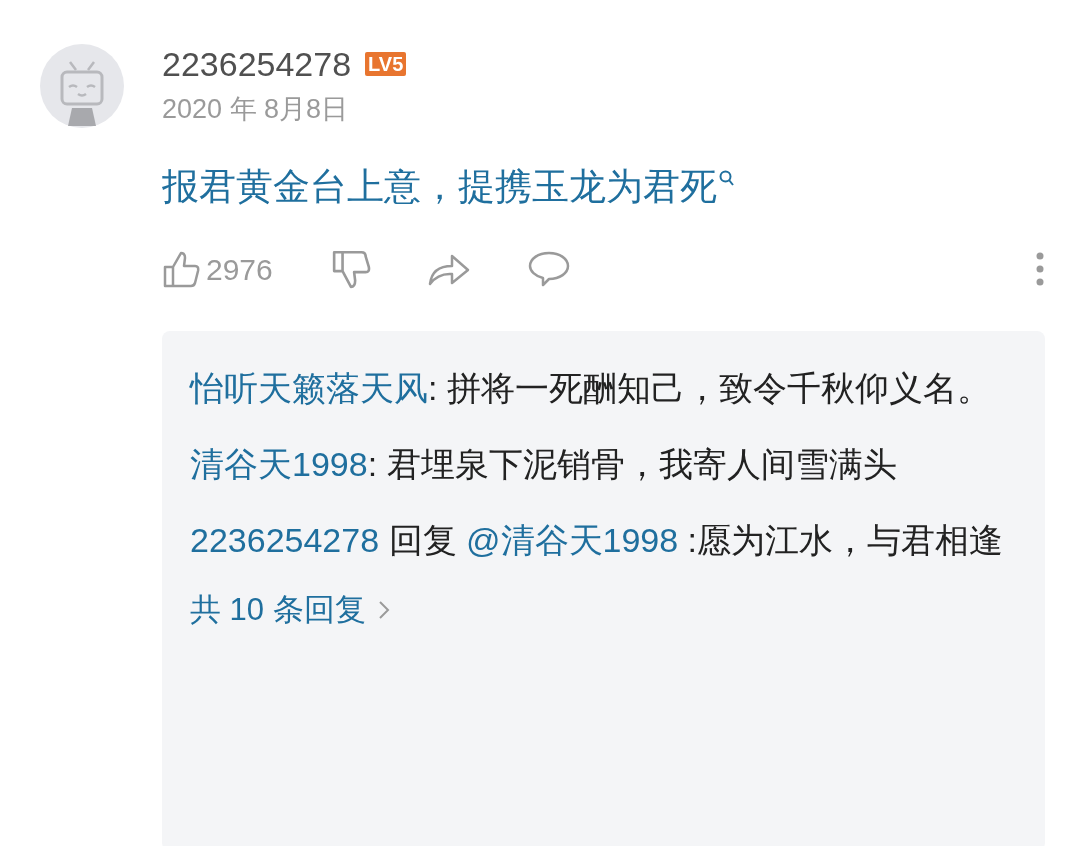  What do you see at coordinates (572, 540) in the screenshot?
I see `mention-link: @清谷天1998` at bounding box center [572, 540].